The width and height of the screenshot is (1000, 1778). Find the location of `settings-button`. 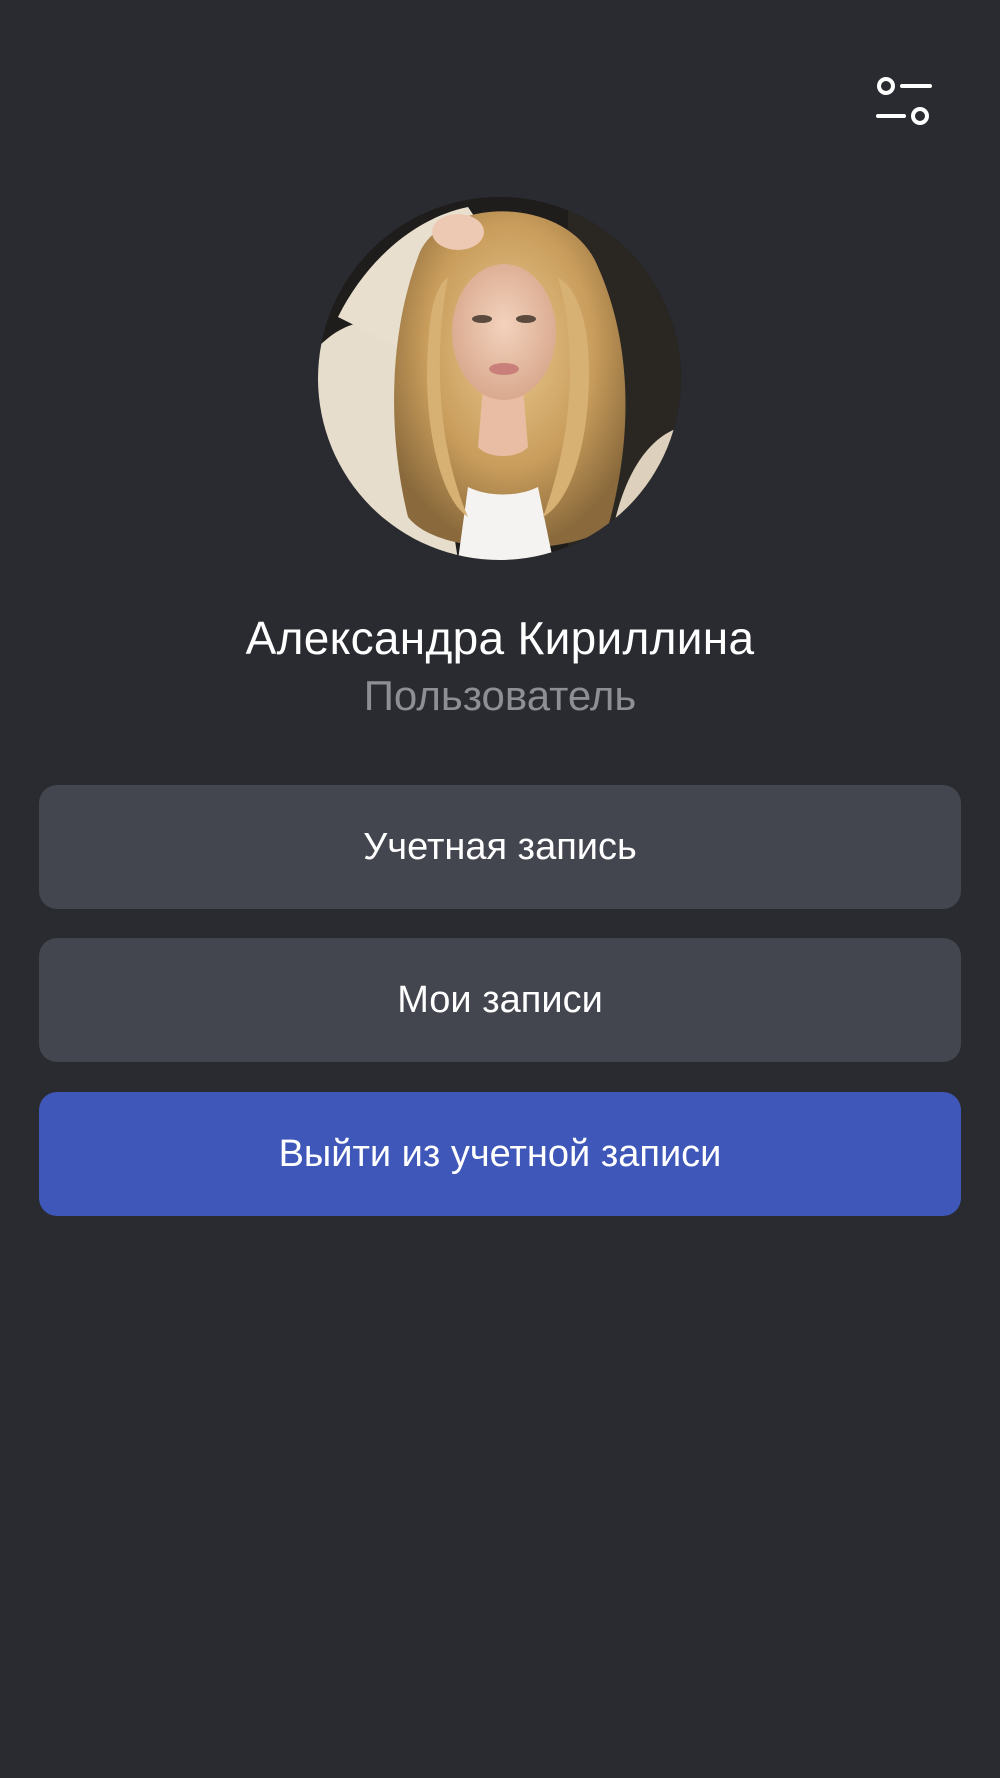

settings-button is located at coordinates (902, 102).